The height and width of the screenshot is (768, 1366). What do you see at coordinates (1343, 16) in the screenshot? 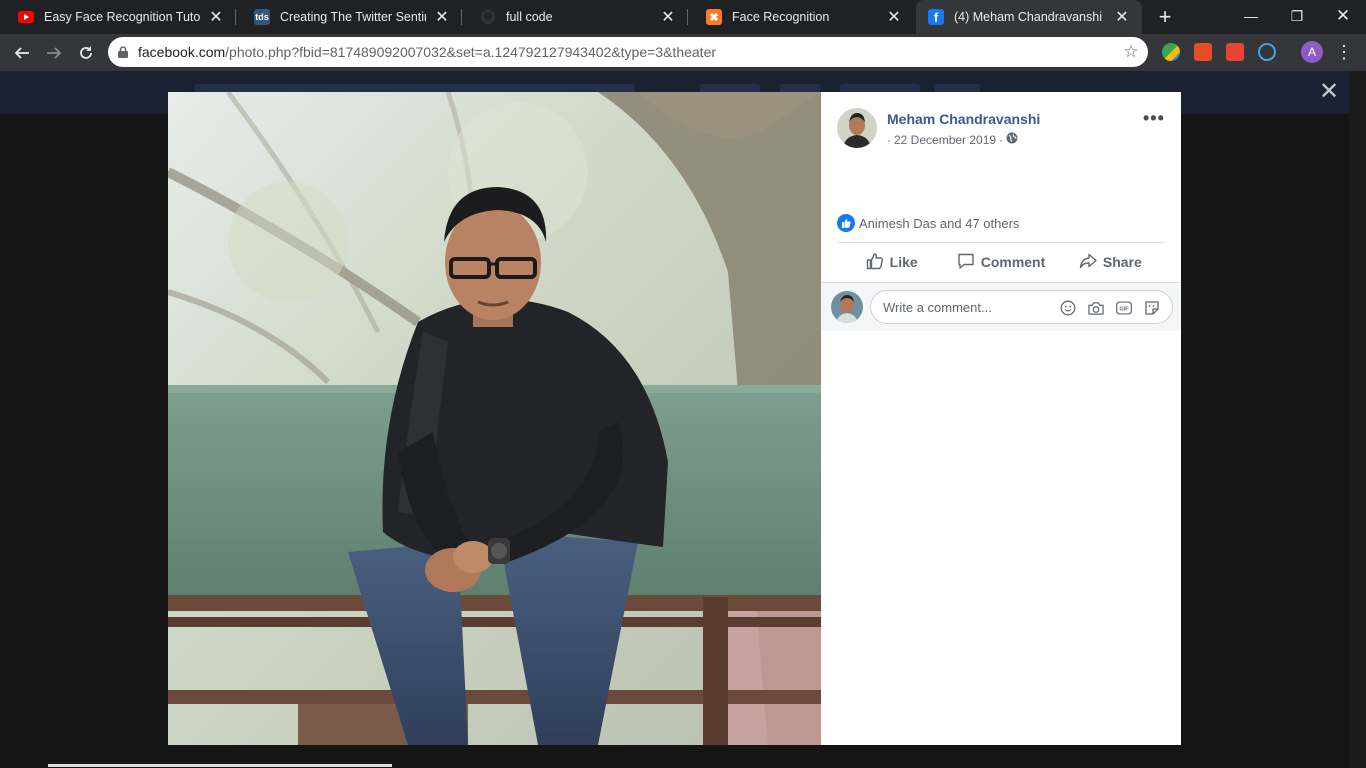
I see `window-close-button: ✕` at bounding box center [1343, 16].